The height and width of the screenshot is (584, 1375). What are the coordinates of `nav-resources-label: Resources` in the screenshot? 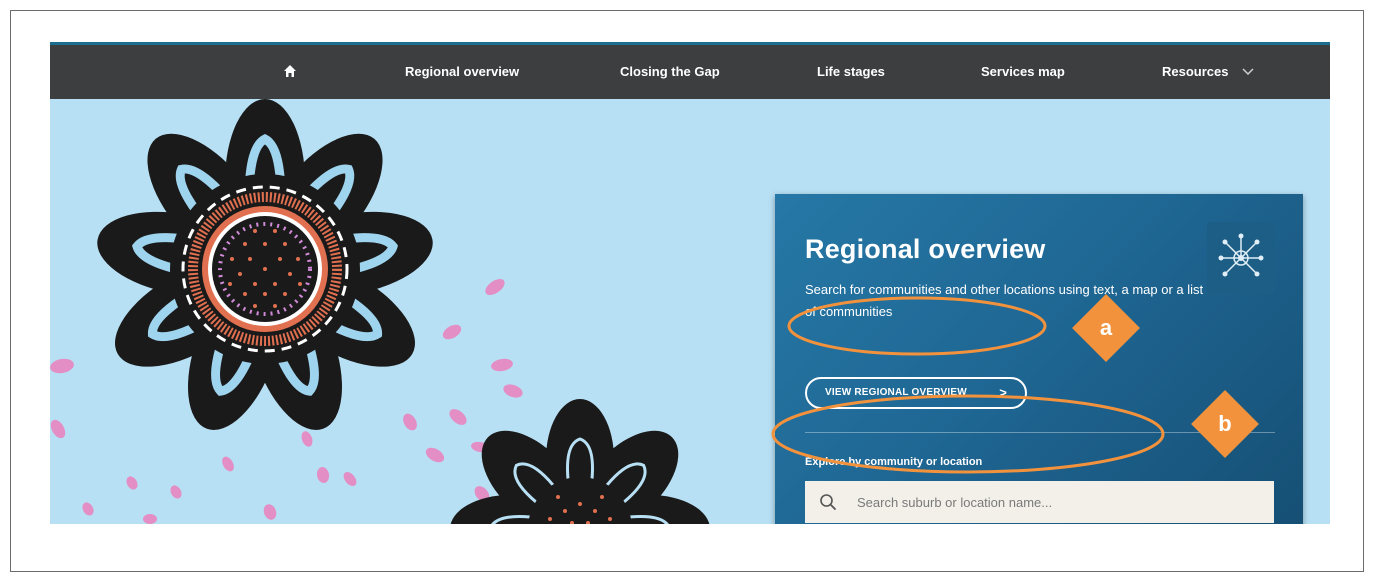 It's located at (1195, 71).